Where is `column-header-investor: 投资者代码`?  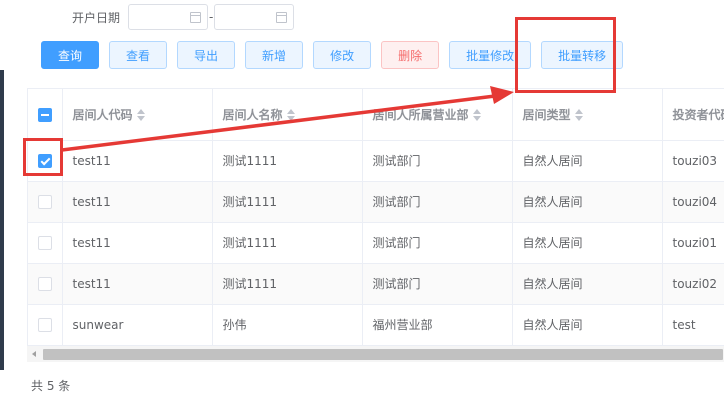
column-header-investor: 投资者代码 is located at coordinates (693, 115).